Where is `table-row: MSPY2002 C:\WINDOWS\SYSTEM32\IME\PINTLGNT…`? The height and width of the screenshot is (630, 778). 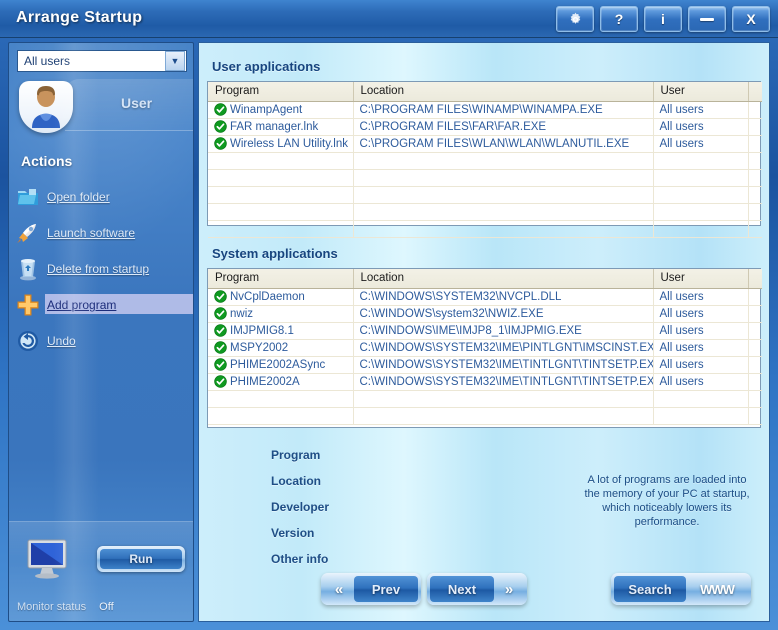 table-row: MSPY2002 C:\WINDOWS\SYSTEM32\IME\PINTLGNT… is located at coordinates (485, 348).